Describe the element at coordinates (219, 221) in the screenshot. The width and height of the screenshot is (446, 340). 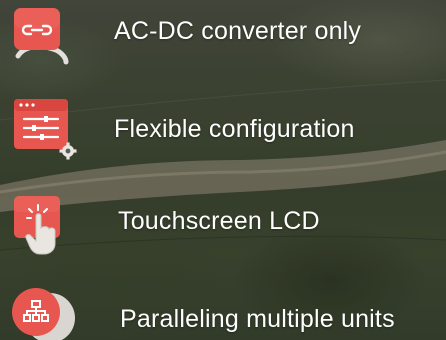
I see `feature-label: Touchscreen LCD` at that location.